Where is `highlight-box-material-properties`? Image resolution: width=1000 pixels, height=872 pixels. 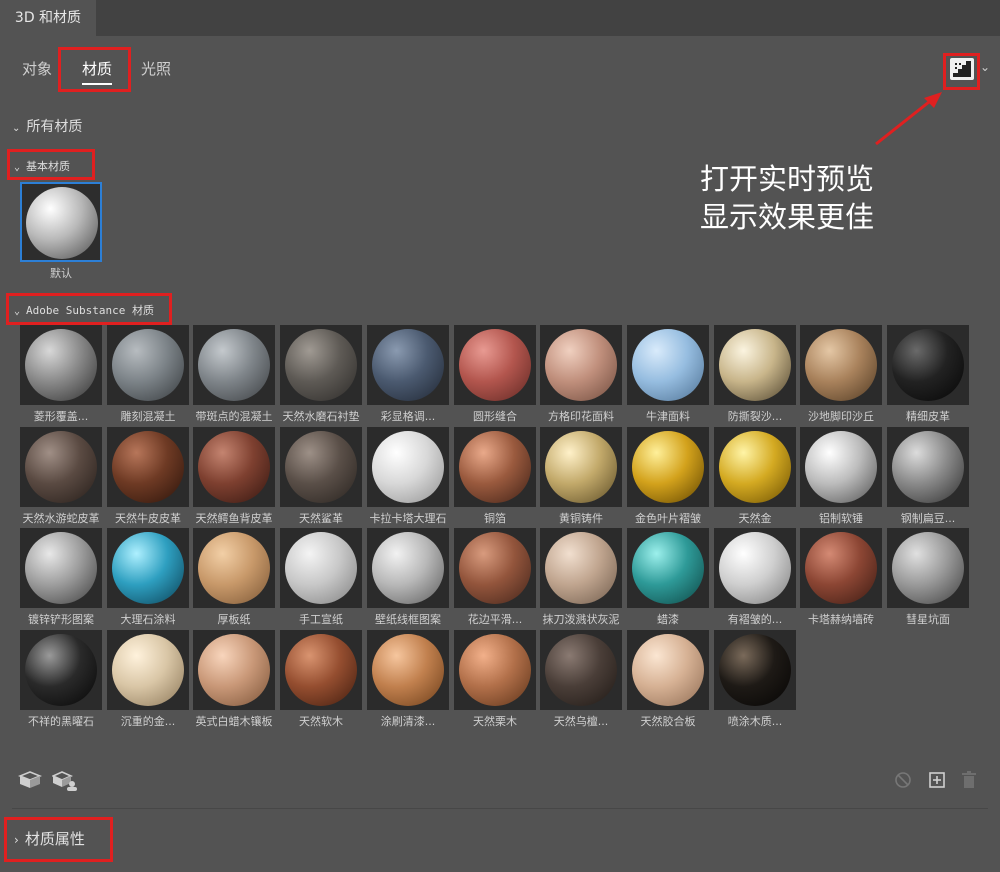
highlight-box-material-properties is located at coordinates (58, 839).